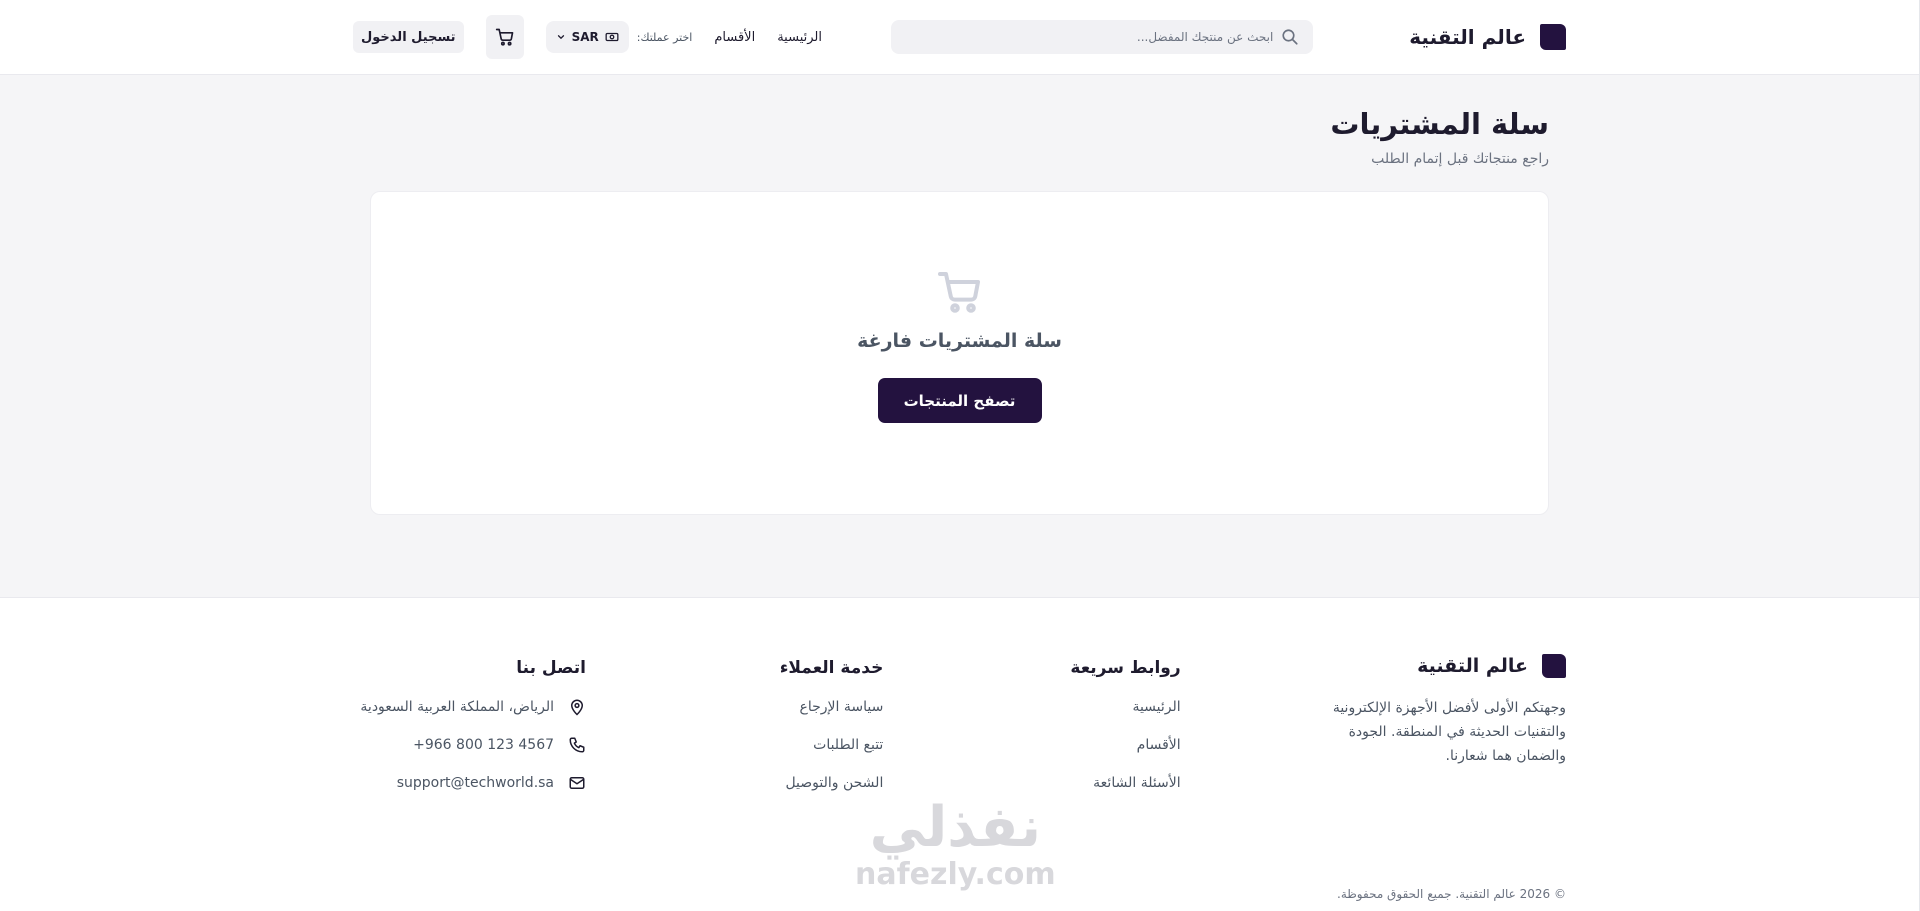 This screenshot has width=1920, height=911. I want to click on service-link-tracking: تتبع الطلبات, so click(808, 755).